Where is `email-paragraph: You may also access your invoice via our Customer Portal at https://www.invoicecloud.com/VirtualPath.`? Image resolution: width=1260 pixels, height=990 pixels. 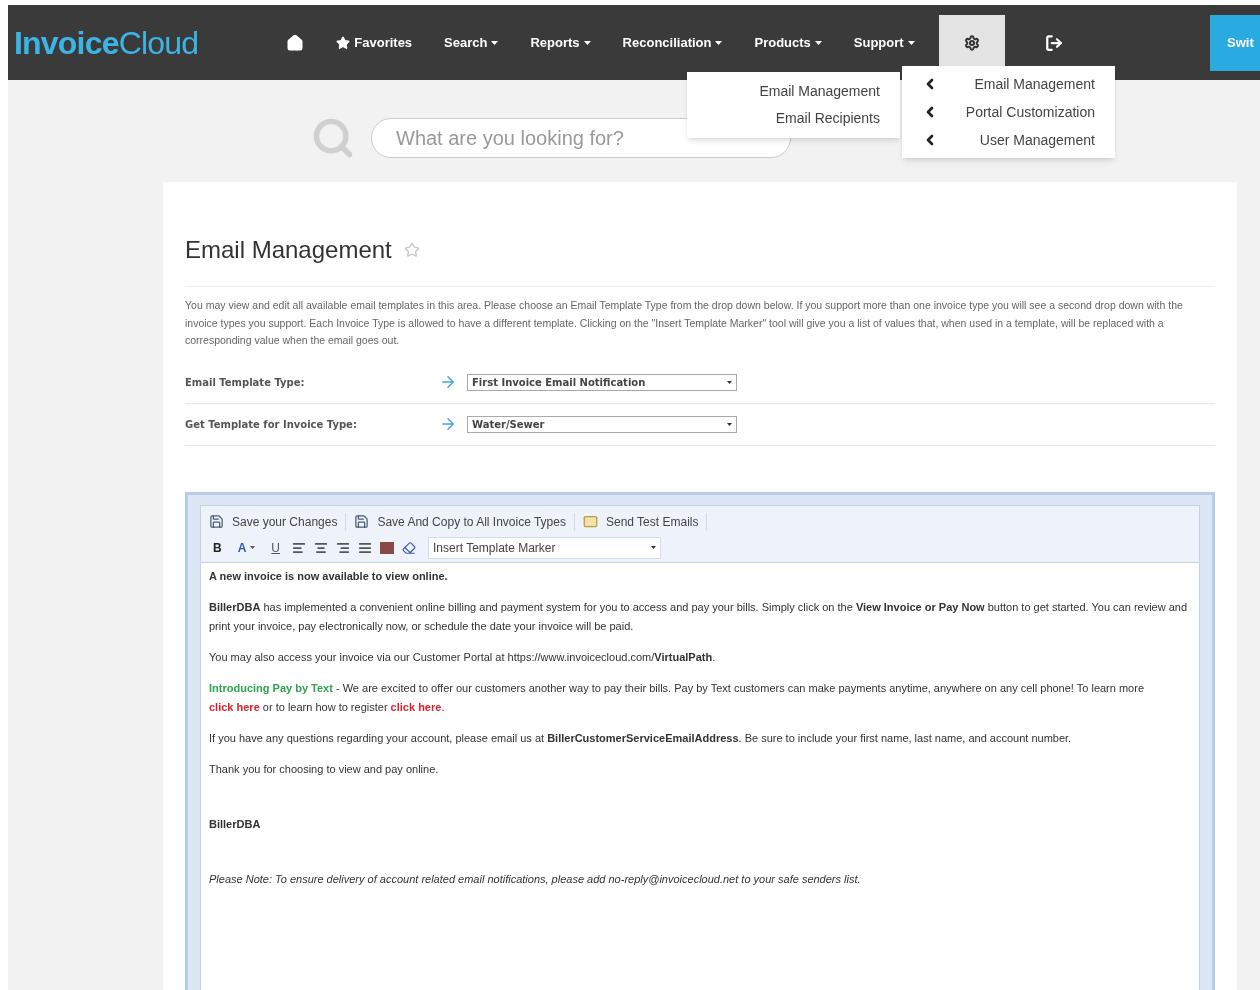
email-paragraph: You may also access your invoice via our Customer Portal at https://www.invoicecloud.com/VirtualPath. is located at coordinates (463, 657).